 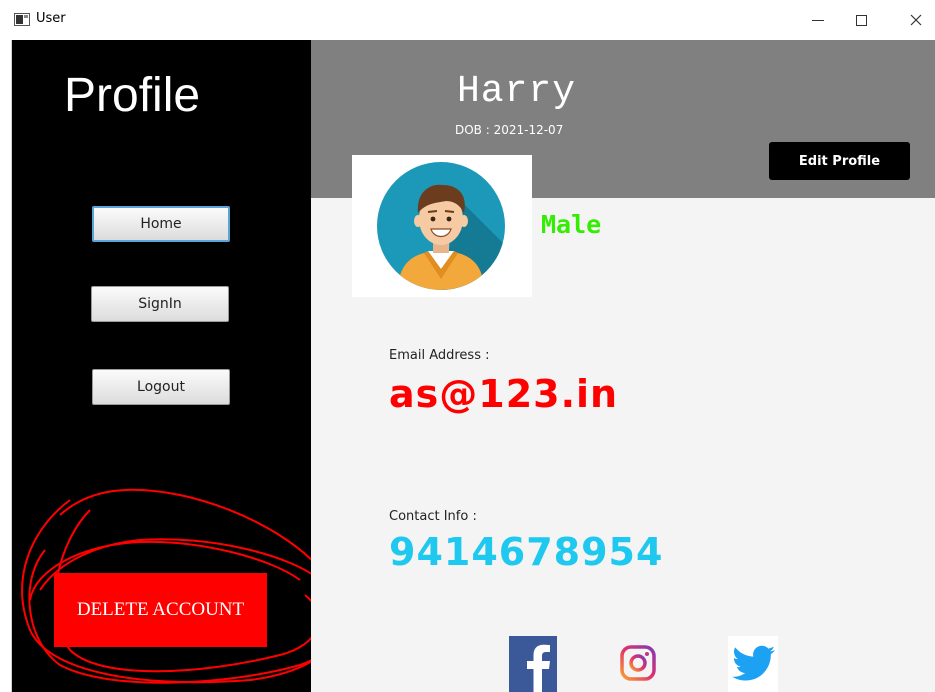 What do you see at coordinates (51, 18) in the screenshot?
I see `window-title: User` at bounding box center [51, 18].